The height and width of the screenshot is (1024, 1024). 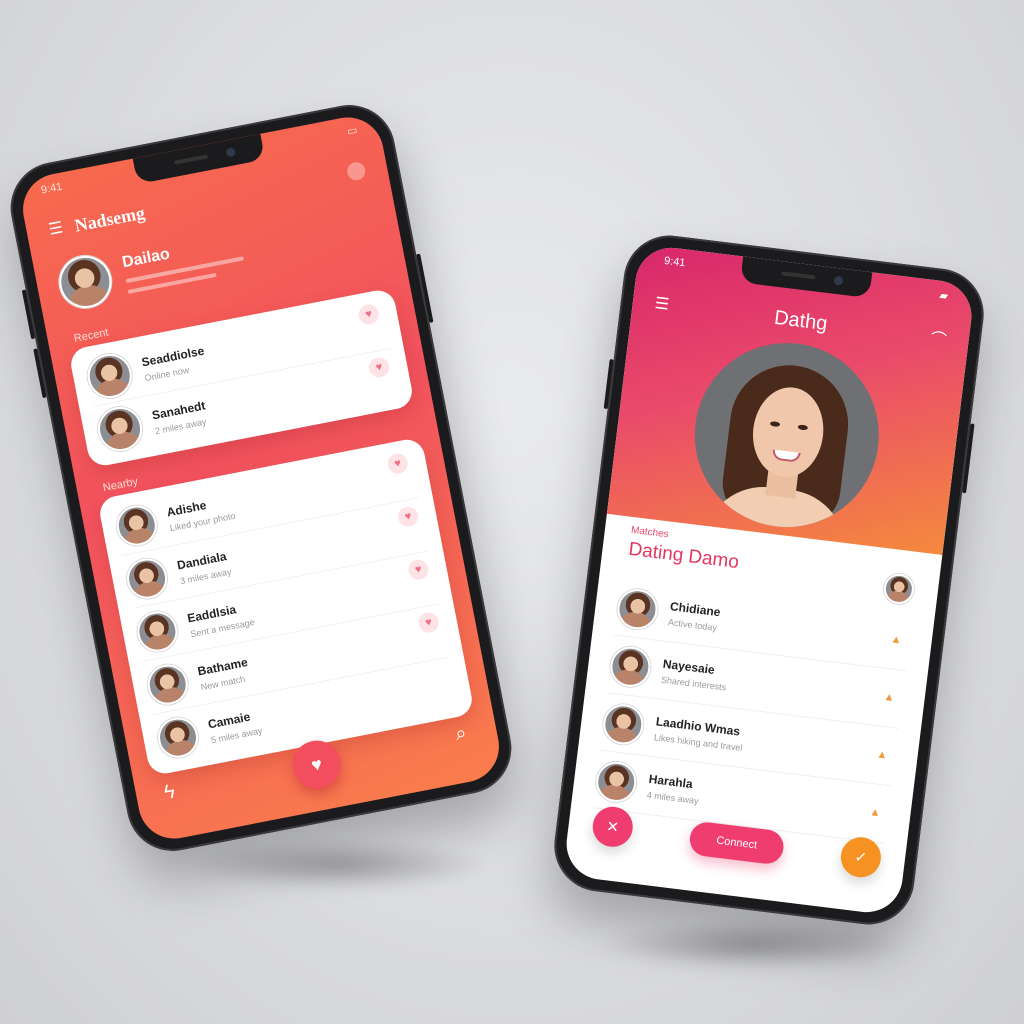 I want to click on heart-fab-button: ♥, so click(x=316, y=764).